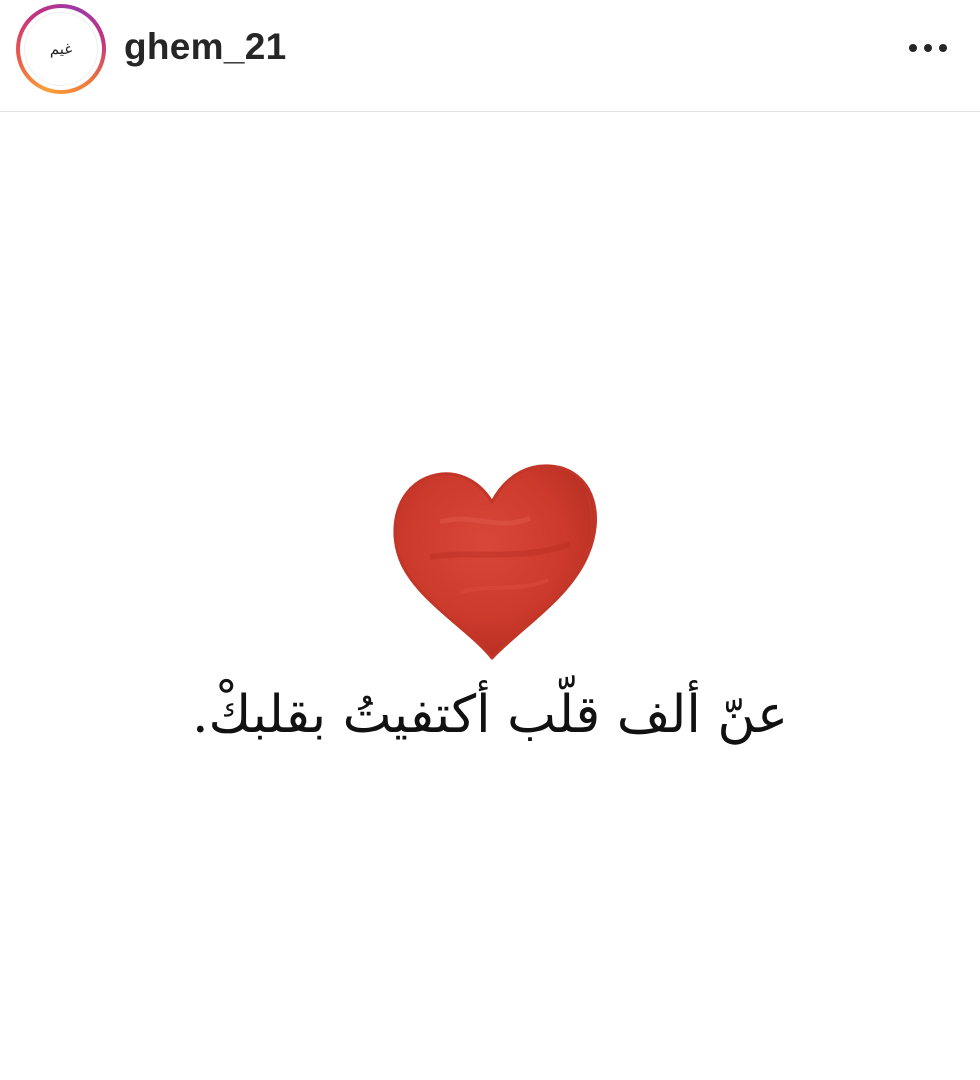 This screenshot has height=1080, width=980. Describe the element at coordinates (490, 715) in the screenshot. I see `post-caption-text: عنّ ألف قلّب أكتفيتُ بقلبكْ.` at that location.